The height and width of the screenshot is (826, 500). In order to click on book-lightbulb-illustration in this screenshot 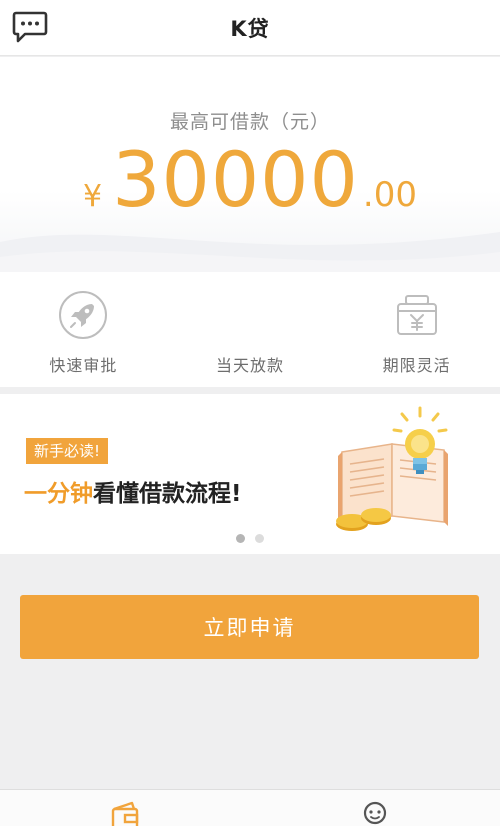, I will do `click(392, 468)`.